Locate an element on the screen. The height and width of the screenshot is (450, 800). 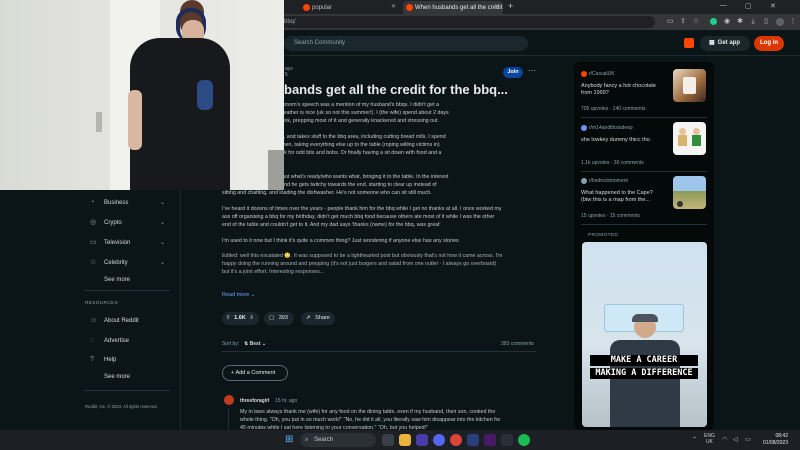
browser-menu-icon: ⋮ is located at coordinates (793, 22).